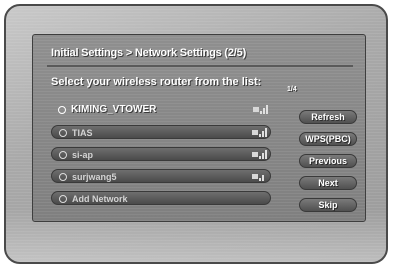 The width and height of the screenshot is (394, 270). I want to click on network-item-add-network: Add Network, so click(161, 198).